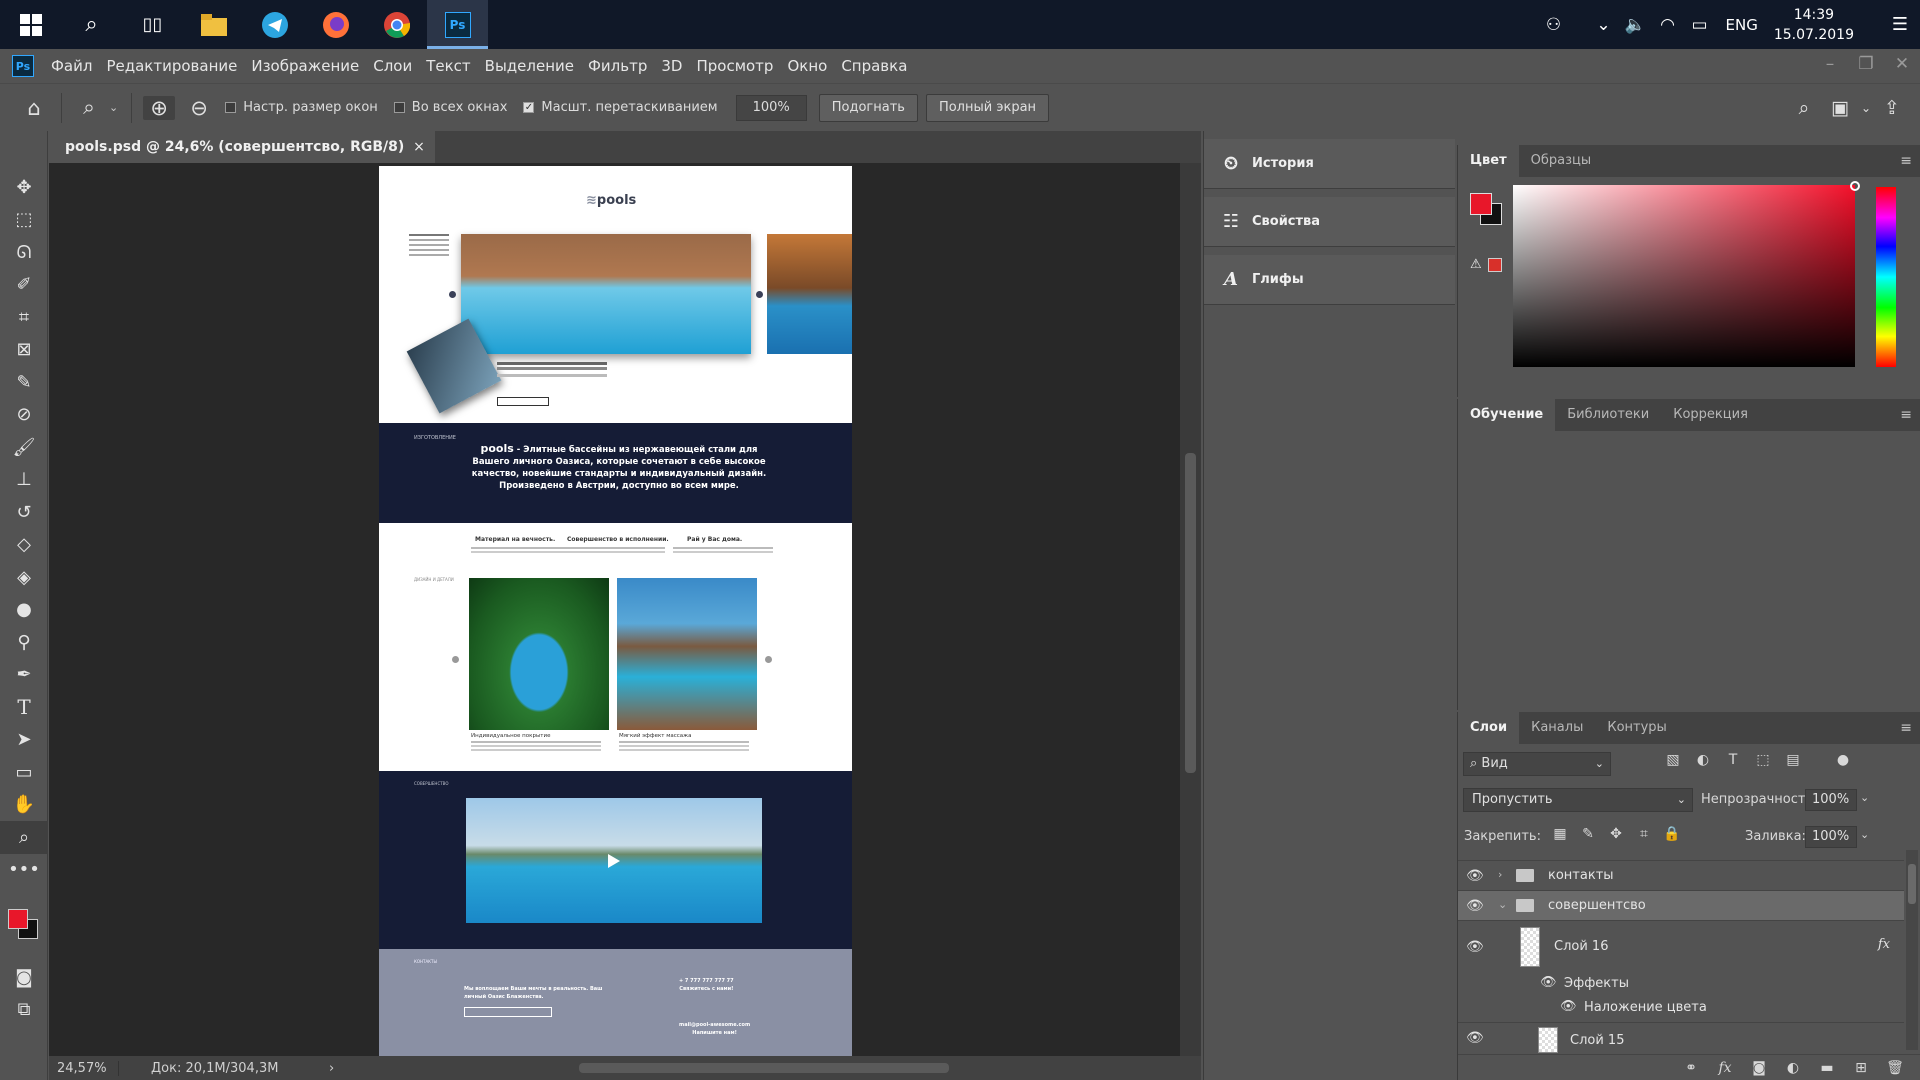  I want to click on adjustment-layer-icon: ◐, so click(1793, 1068).